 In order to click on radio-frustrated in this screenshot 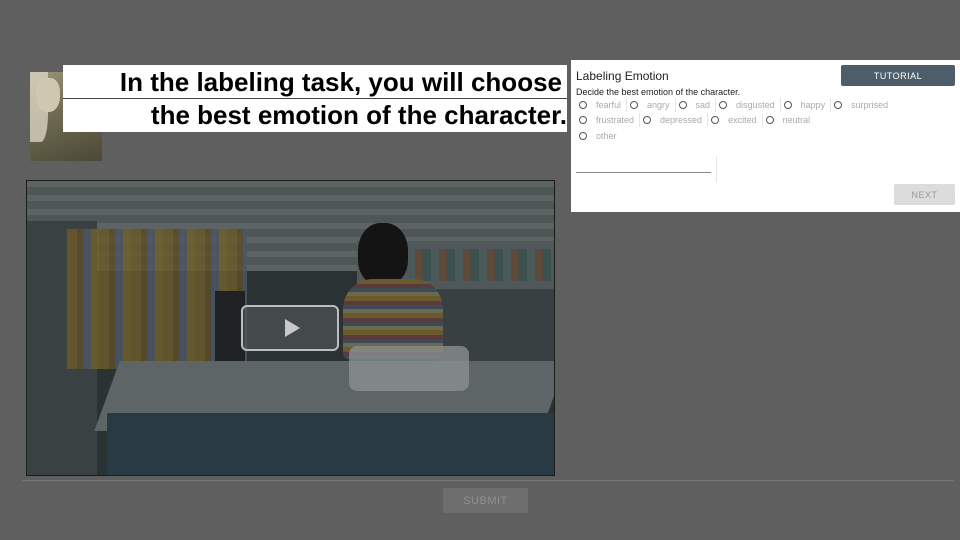, I will do `click(583, 120)`.